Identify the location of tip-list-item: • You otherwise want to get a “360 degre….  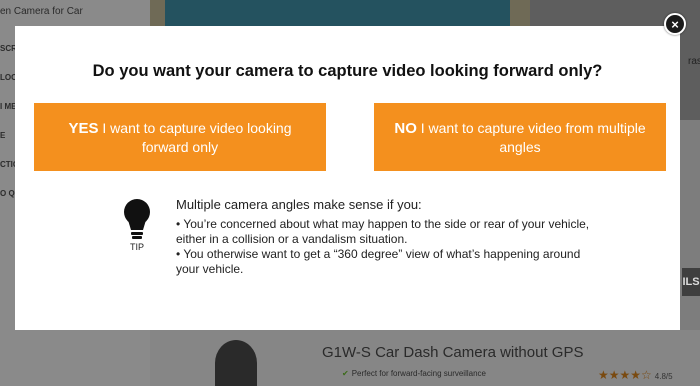
(378, 261).